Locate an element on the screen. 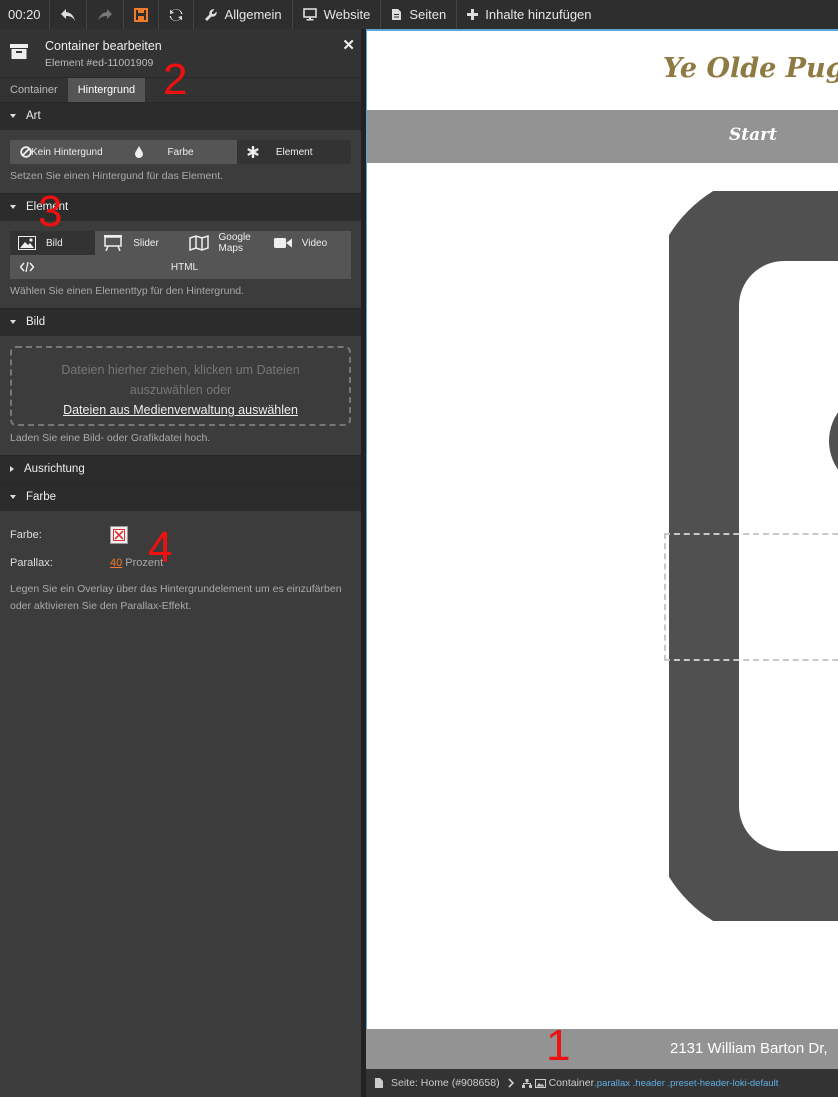 This screenshot has height=1097, width=838. option-html: HTML is located at coordinates (180, 267).